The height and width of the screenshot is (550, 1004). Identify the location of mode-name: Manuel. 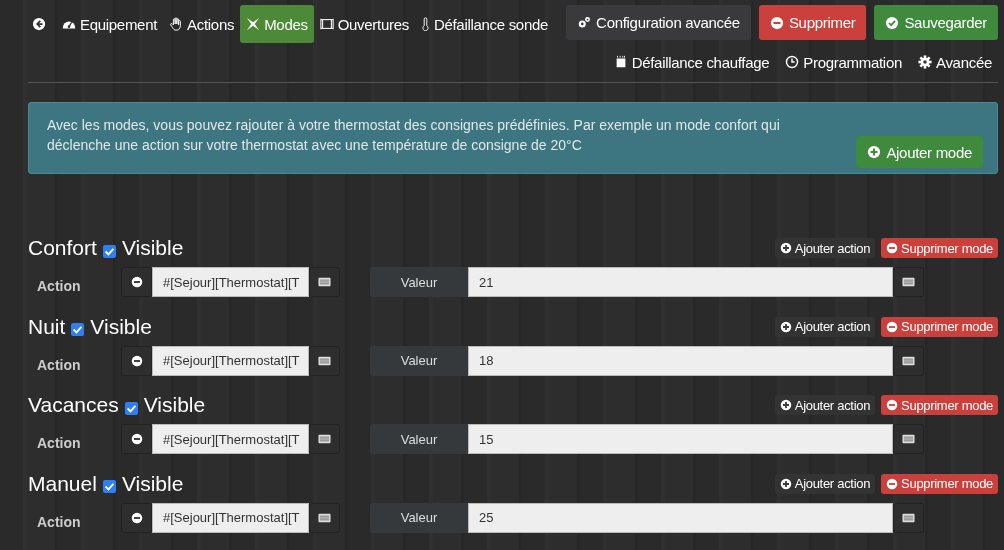
(62, 483).